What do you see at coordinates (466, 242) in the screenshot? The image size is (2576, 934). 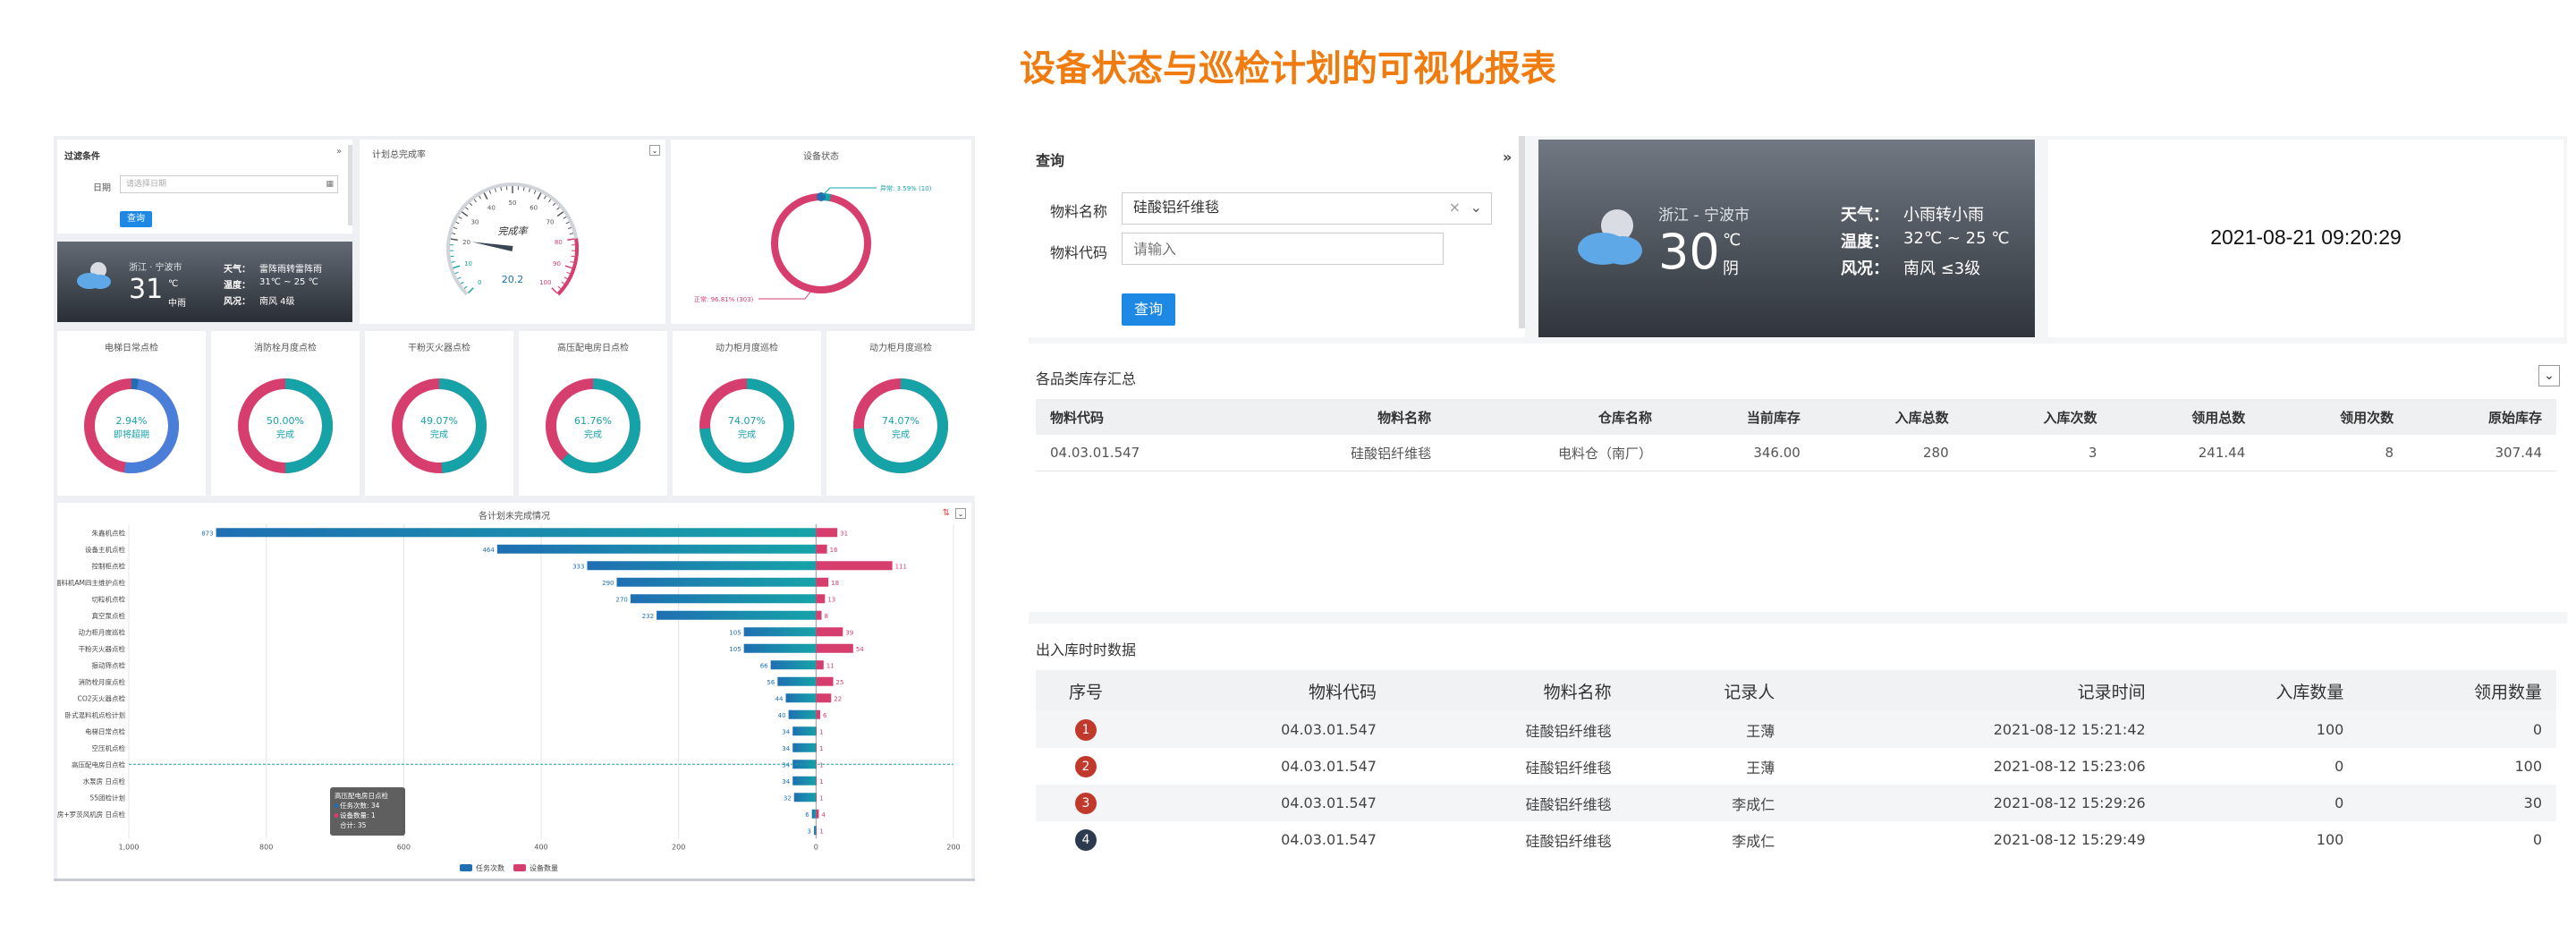 I see `gauge-tick-label: 20` at bounding box center [466, 242].